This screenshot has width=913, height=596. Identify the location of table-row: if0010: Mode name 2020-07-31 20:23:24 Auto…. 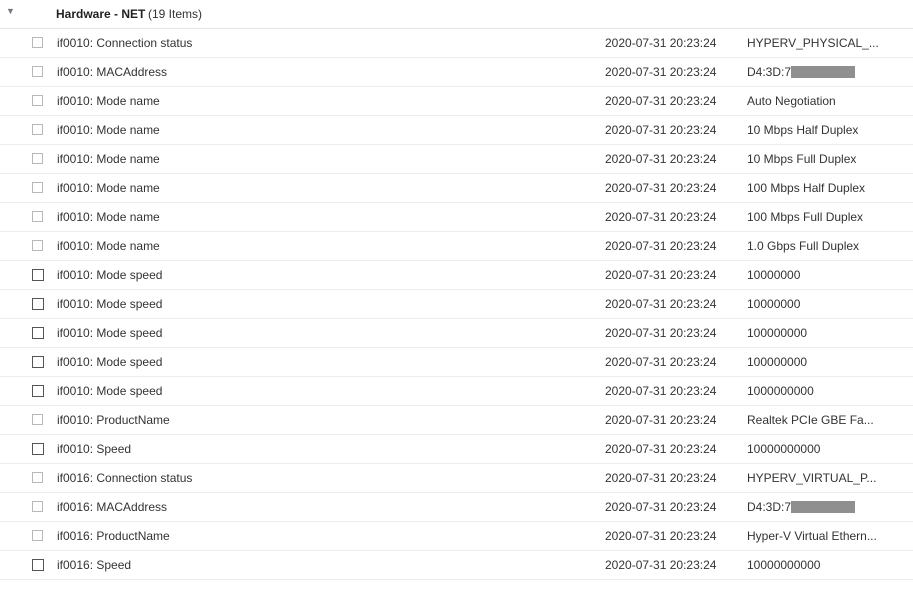
(456, 101).